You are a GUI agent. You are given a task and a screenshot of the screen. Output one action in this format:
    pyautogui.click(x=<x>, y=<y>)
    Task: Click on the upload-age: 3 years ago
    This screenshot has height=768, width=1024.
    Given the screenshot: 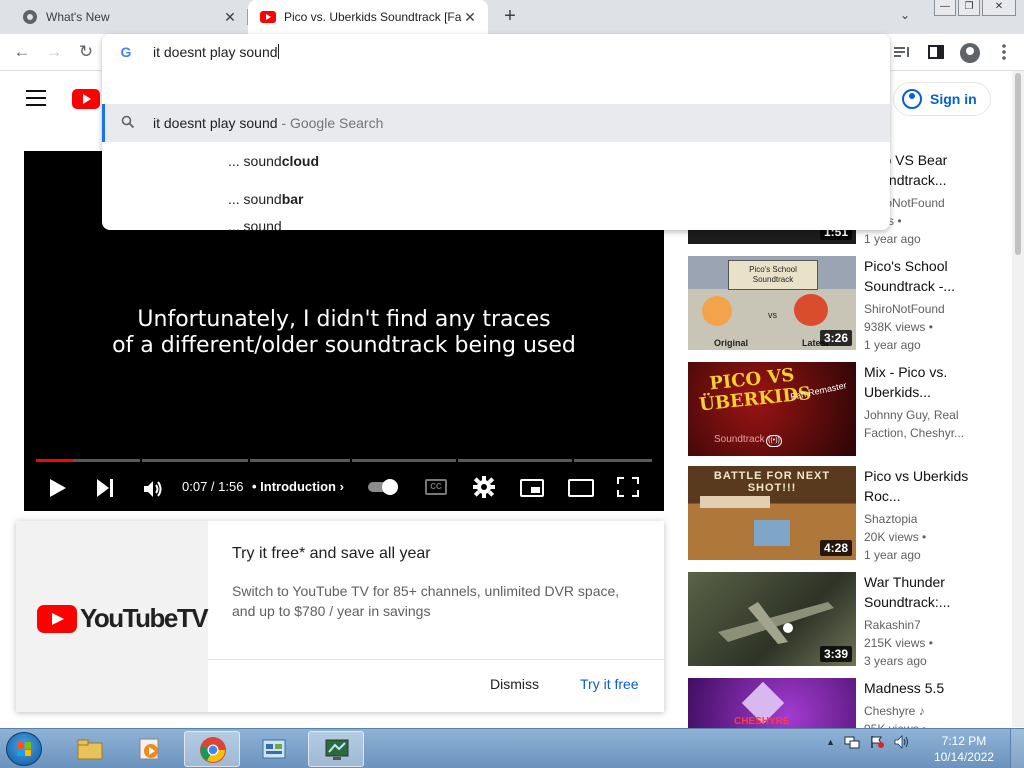 What is the action you would take?
    pyautogui.click(x=895, y=661)
    